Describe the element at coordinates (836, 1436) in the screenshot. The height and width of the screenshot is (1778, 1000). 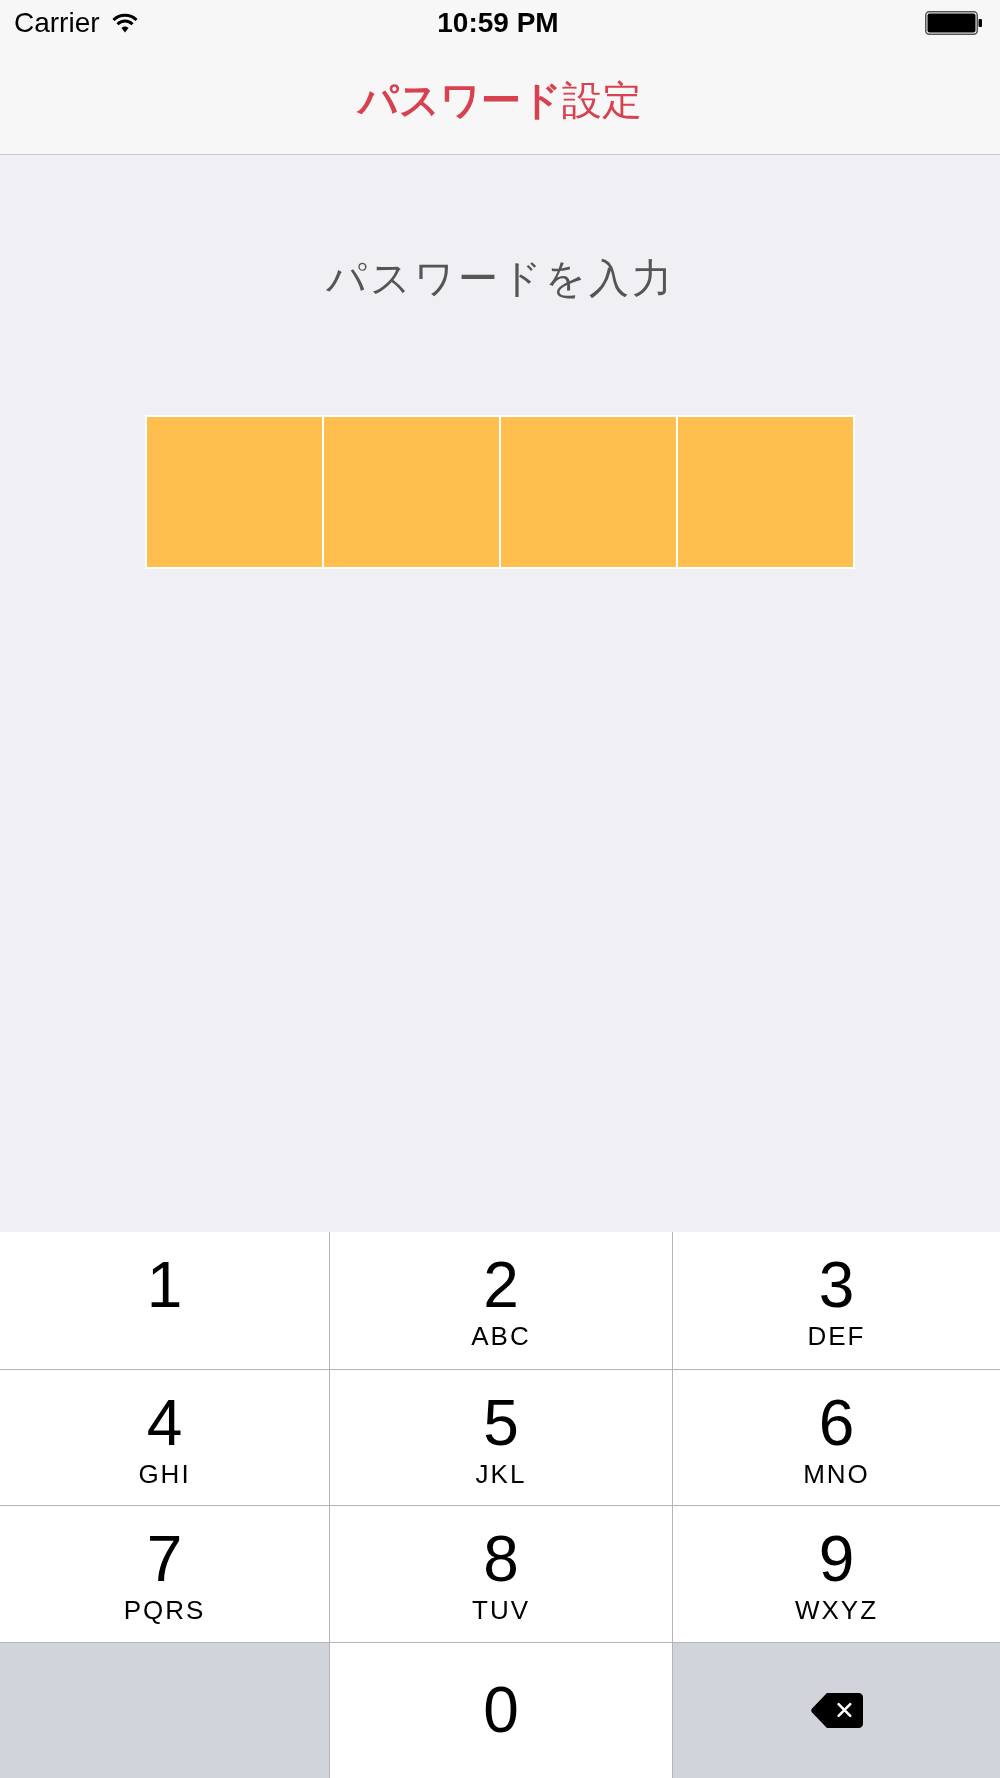
I see `keypad-key: 6 MNO` at that location.